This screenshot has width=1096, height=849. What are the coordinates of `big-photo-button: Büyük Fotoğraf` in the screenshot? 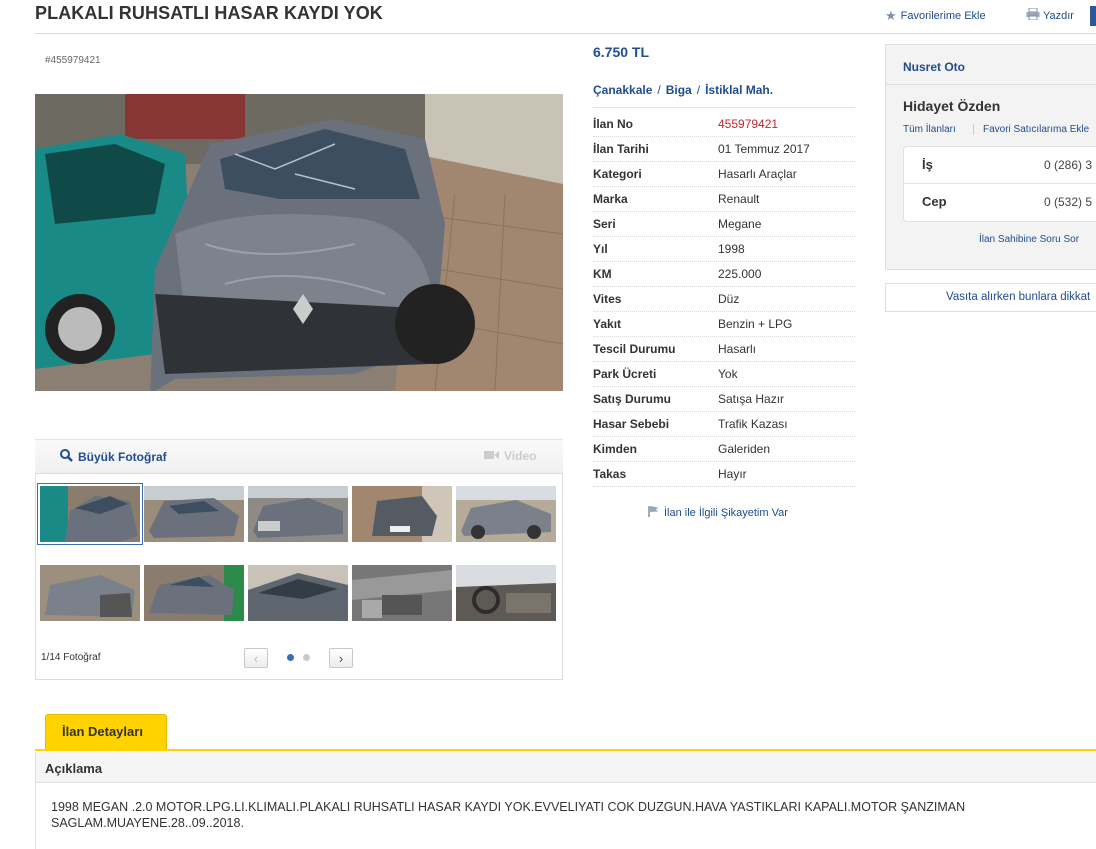 It's located at (113, 457).